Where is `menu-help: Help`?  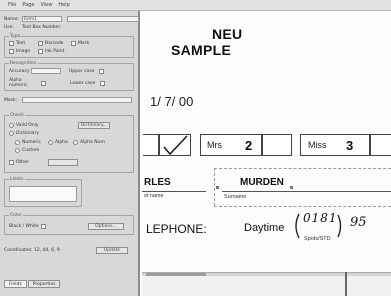
menu-help: Help is located at coordinates (63, 5).